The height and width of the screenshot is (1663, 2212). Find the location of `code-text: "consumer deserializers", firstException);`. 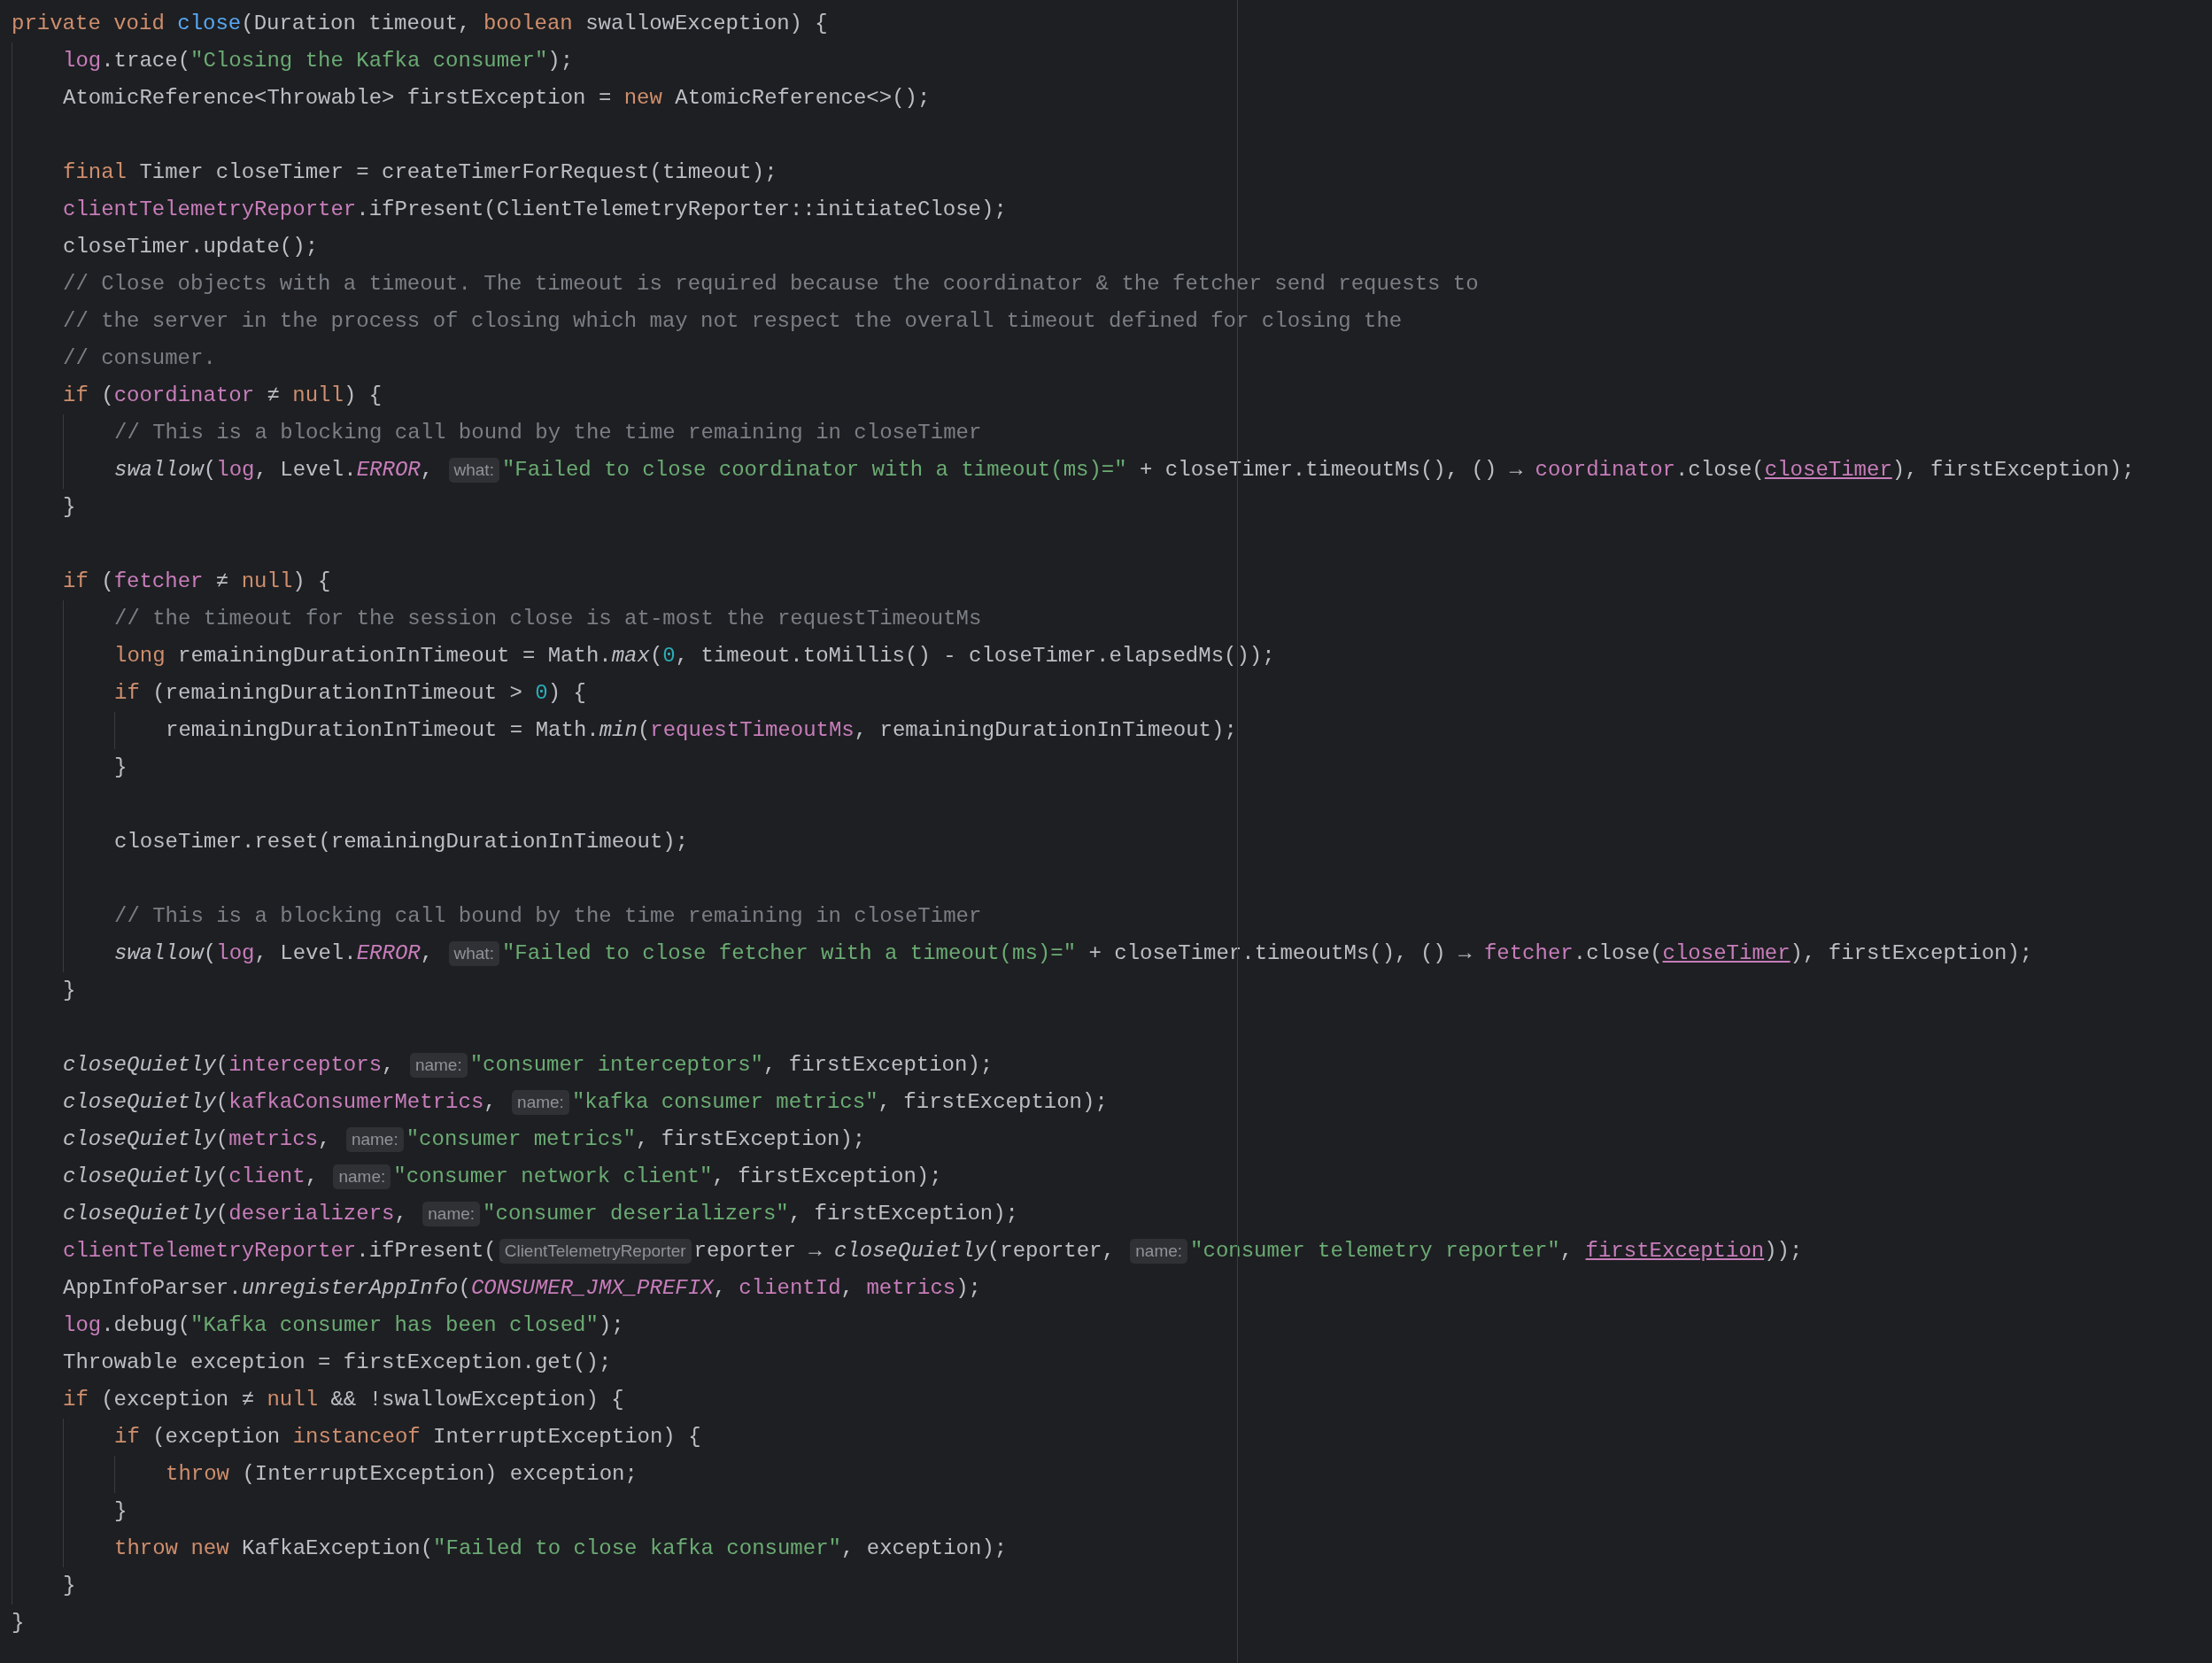

code-text: "consumer deserializers", firstException); is located at coordinates (750, 1214).